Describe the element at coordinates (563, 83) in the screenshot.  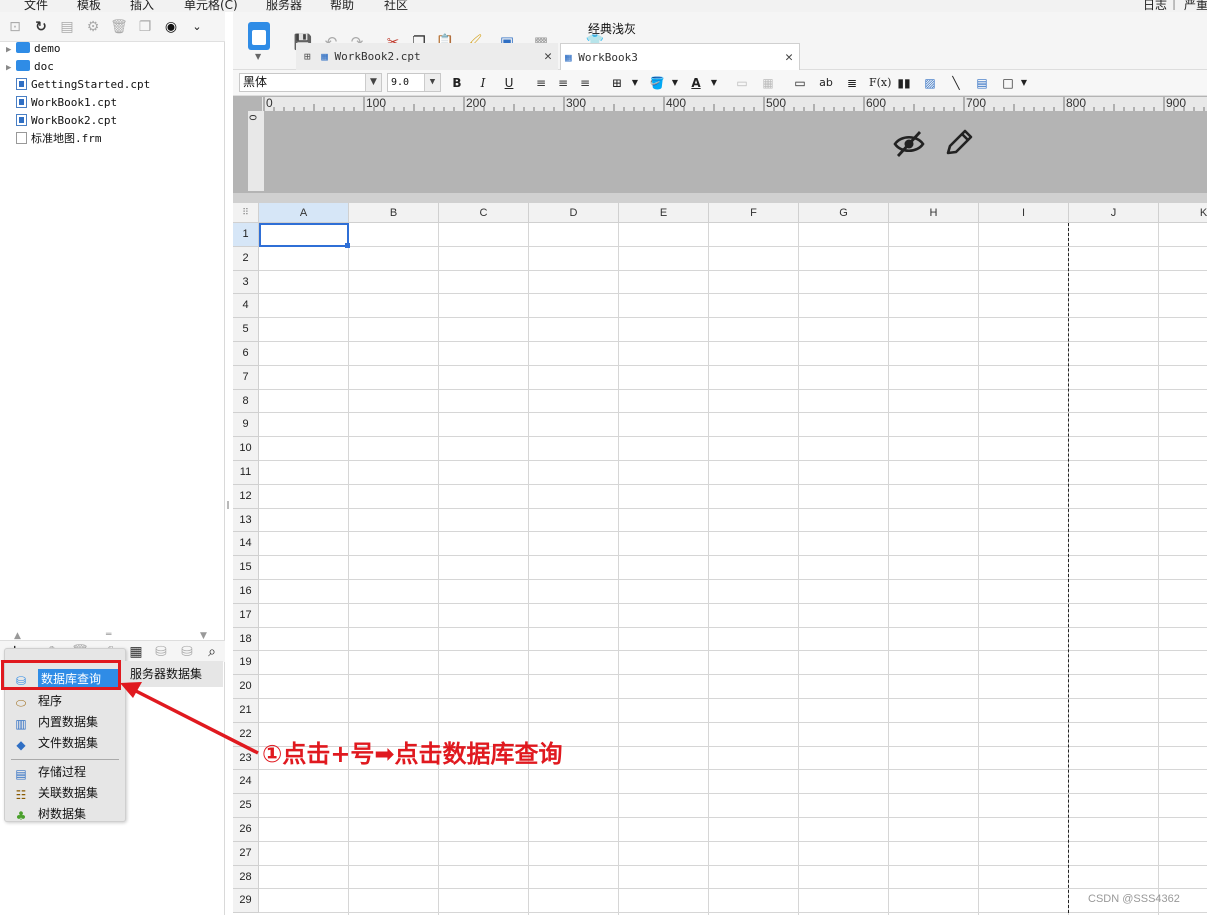
I see `align-center-icon: ≡` at that location.